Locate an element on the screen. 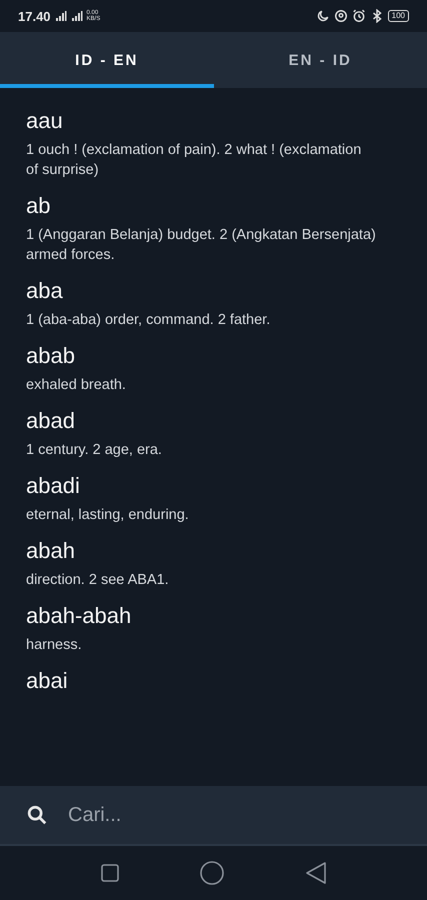  entry-word: abah-abah is located at coordinates (201, 616).